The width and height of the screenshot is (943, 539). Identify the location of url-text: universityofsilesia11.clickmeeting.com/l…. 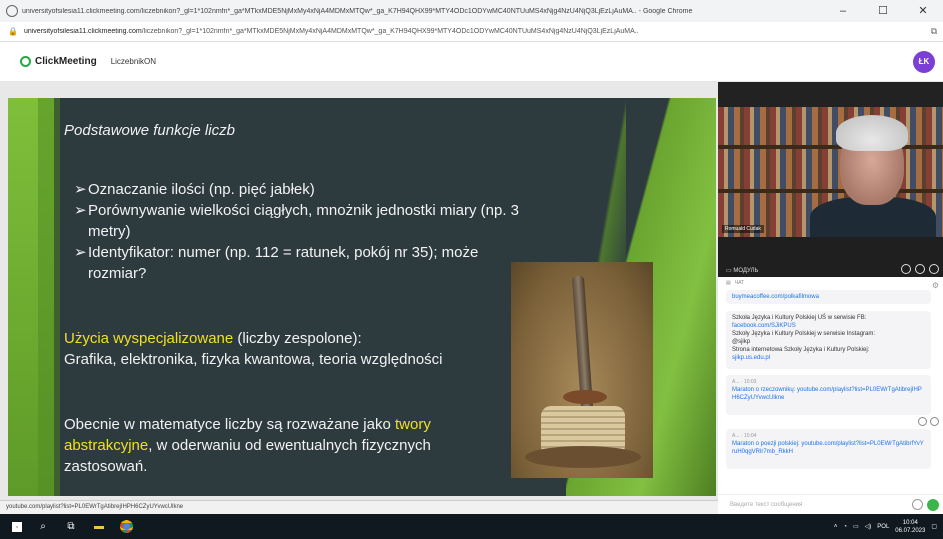
(474, 31).